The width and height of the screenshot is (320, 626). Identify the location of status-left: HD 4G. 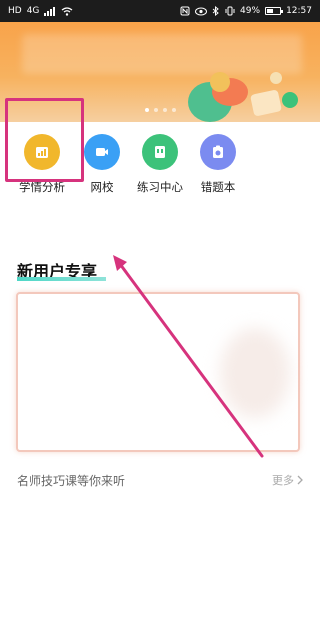
(40, 10).